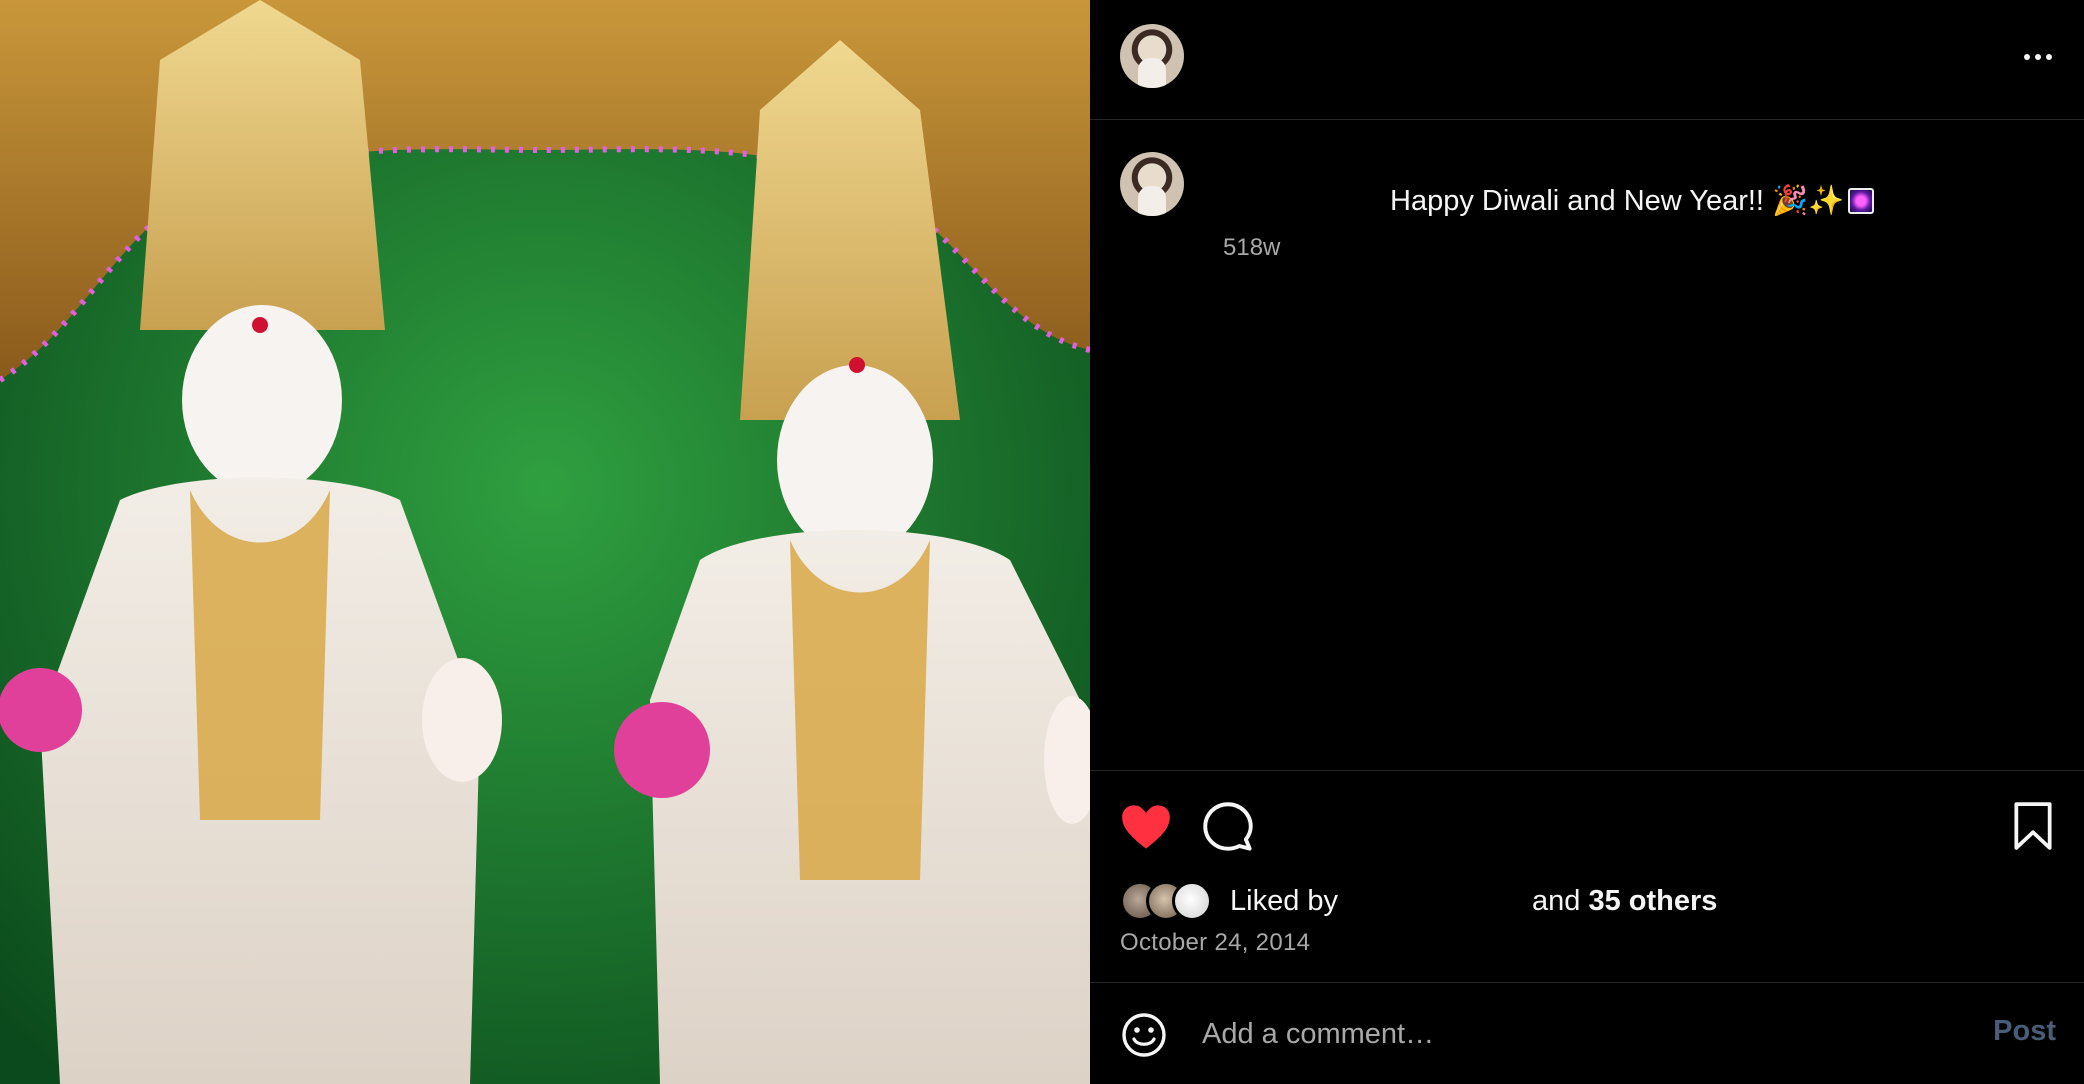  What do you see at coordinates (2024, 1031) in the screenshot?
I see `post-comment-button: Post` at bounding box center [2024, 1031].